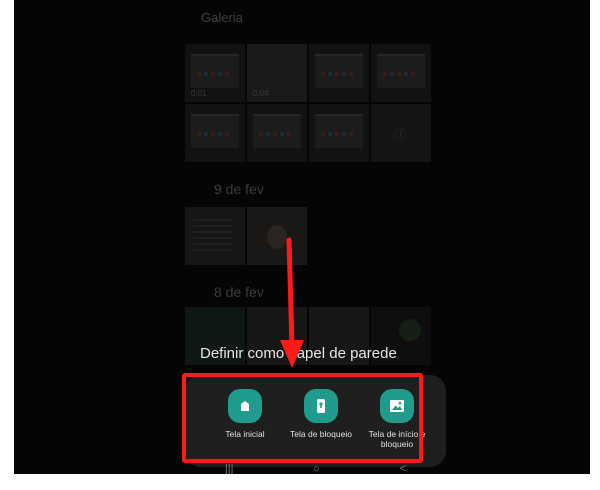 The width and height of the screenshot is (600, 490). Describe the element at coordinates (298, 353) in the screenshot. I see `sheet-title: Definir como papel de parede` at that location.